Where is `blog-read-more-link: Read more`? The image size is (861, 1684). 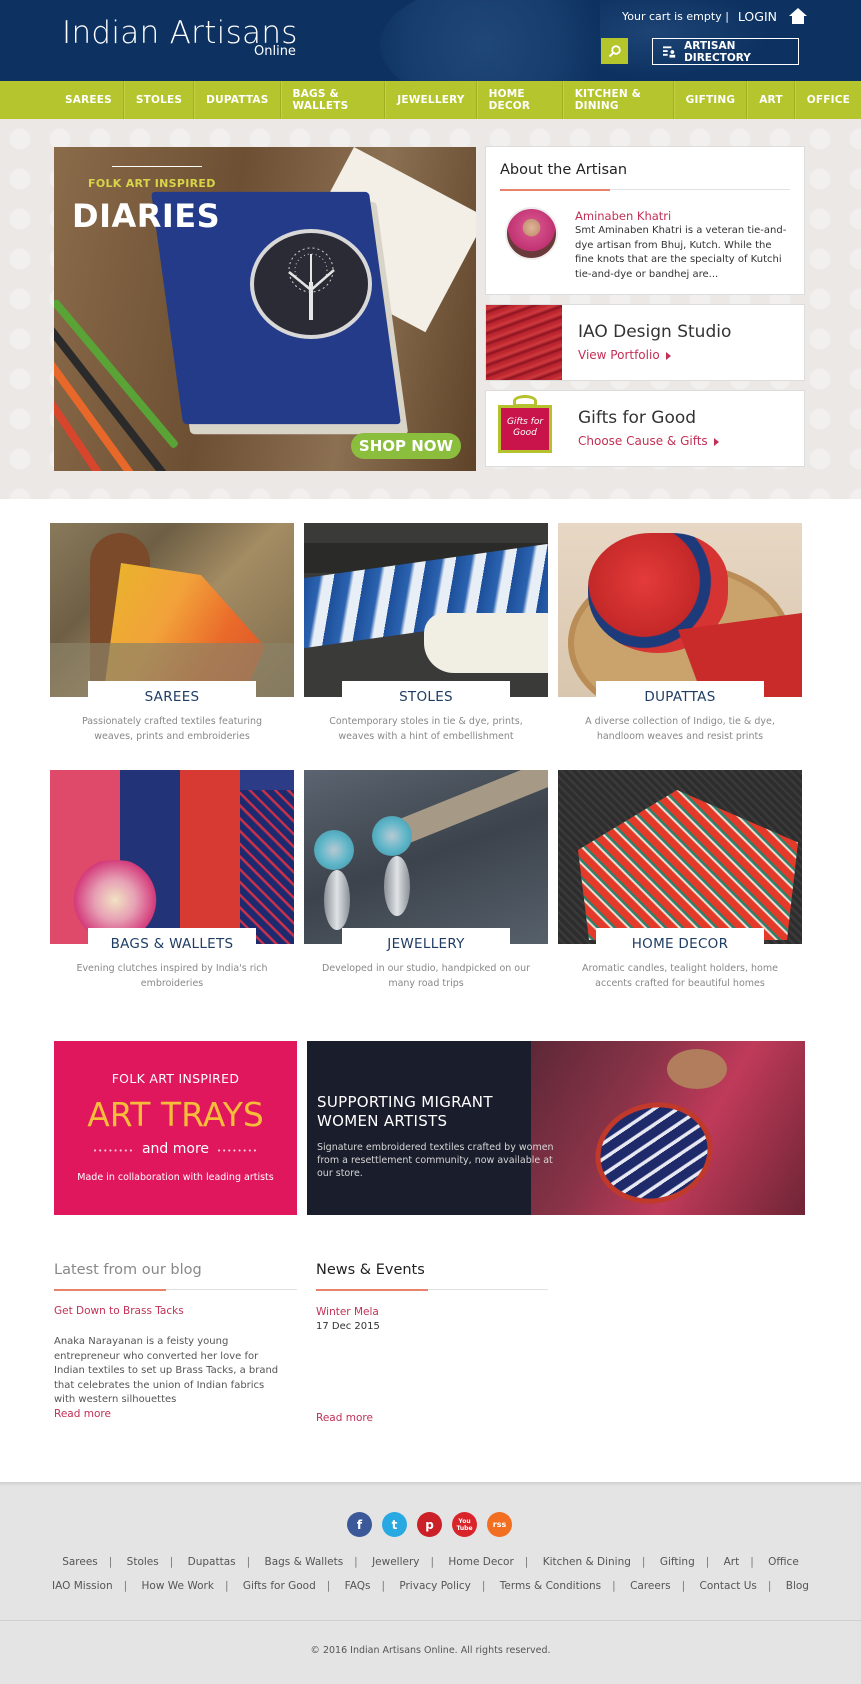 blog-read-more-link: Read more is located at coordinates (82, 1414).